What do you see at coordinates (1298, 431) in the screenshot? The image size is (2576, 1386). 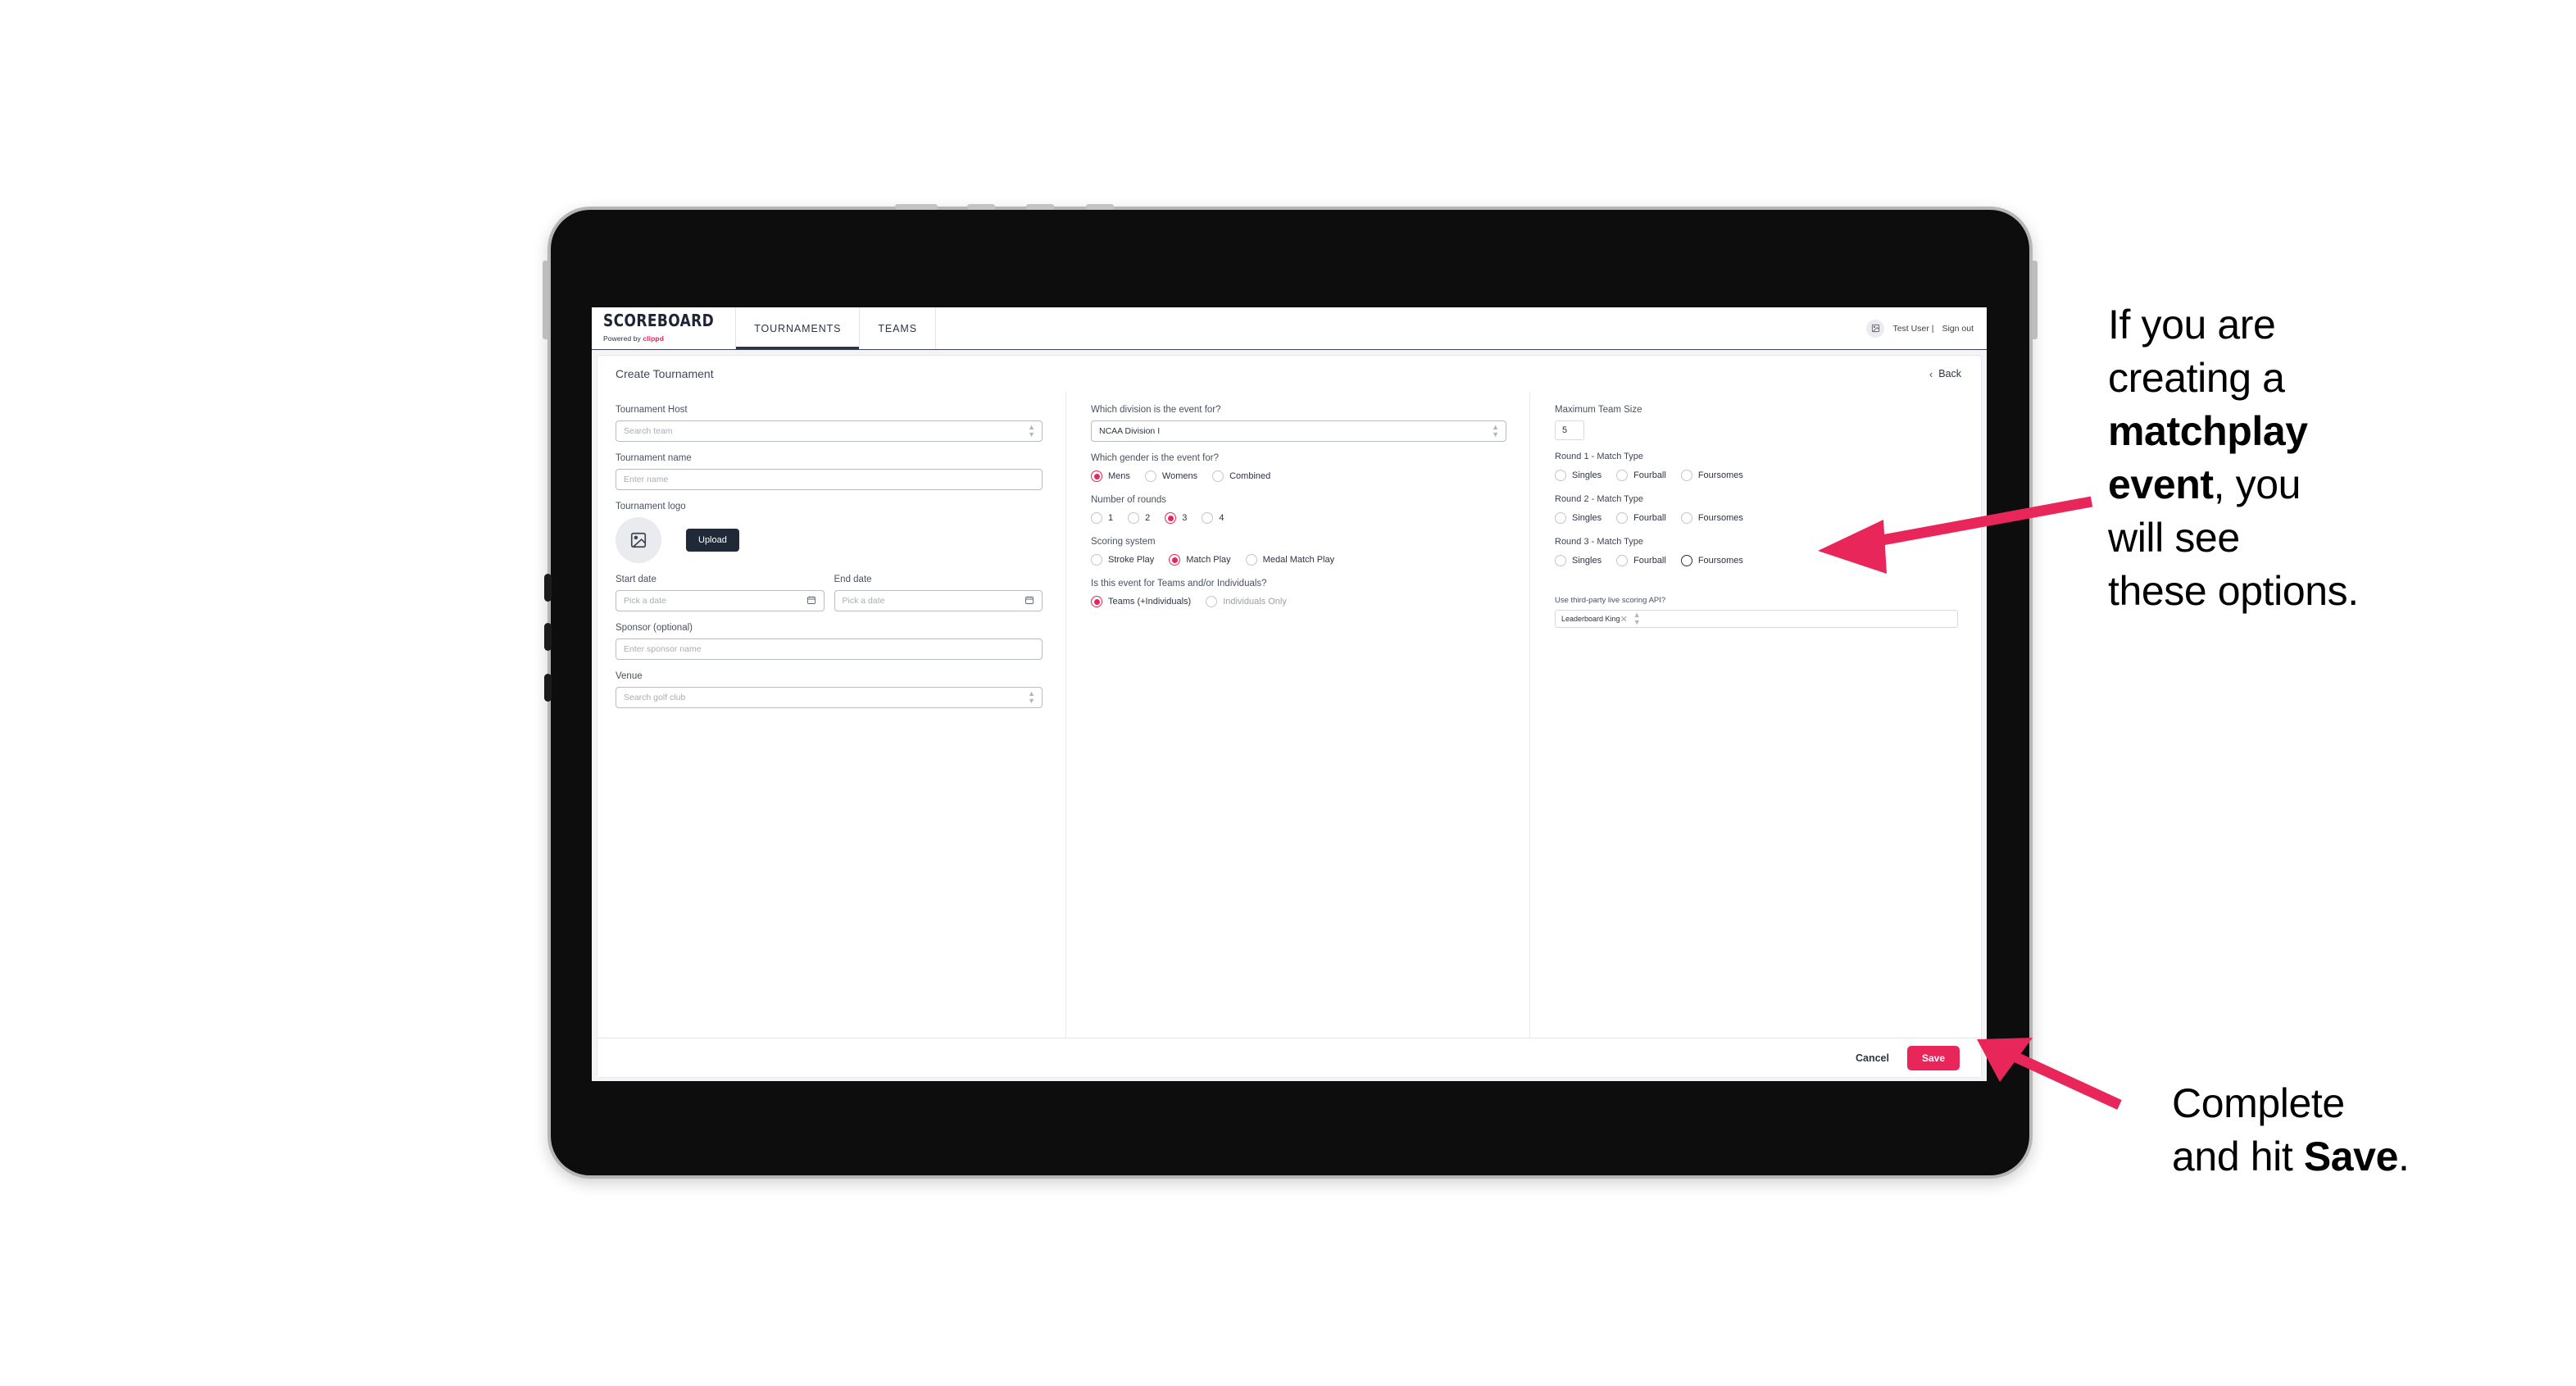 I see `division-select: NCAA Division I ▲ ▼` at bounding box center [1298, 431].